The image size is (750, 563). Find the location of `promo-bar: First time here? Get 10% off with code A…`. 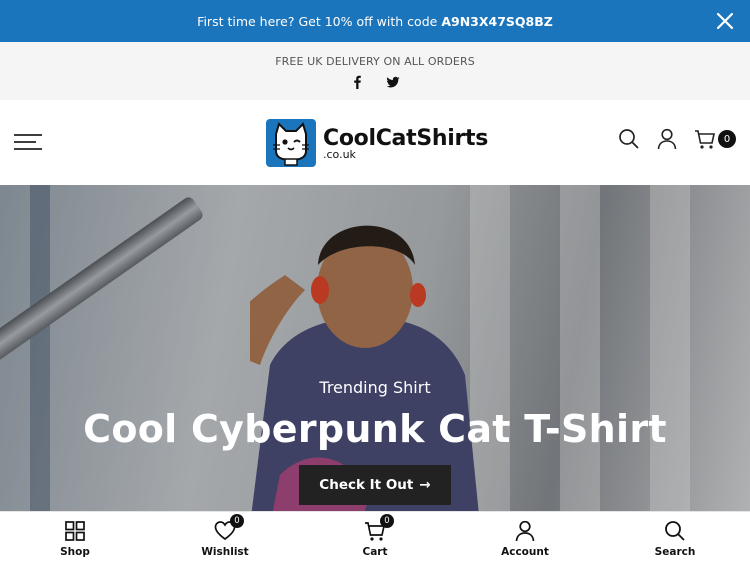

promo-bar: First time here? Get 10% off with code A… is located at coordinates (375, 21).